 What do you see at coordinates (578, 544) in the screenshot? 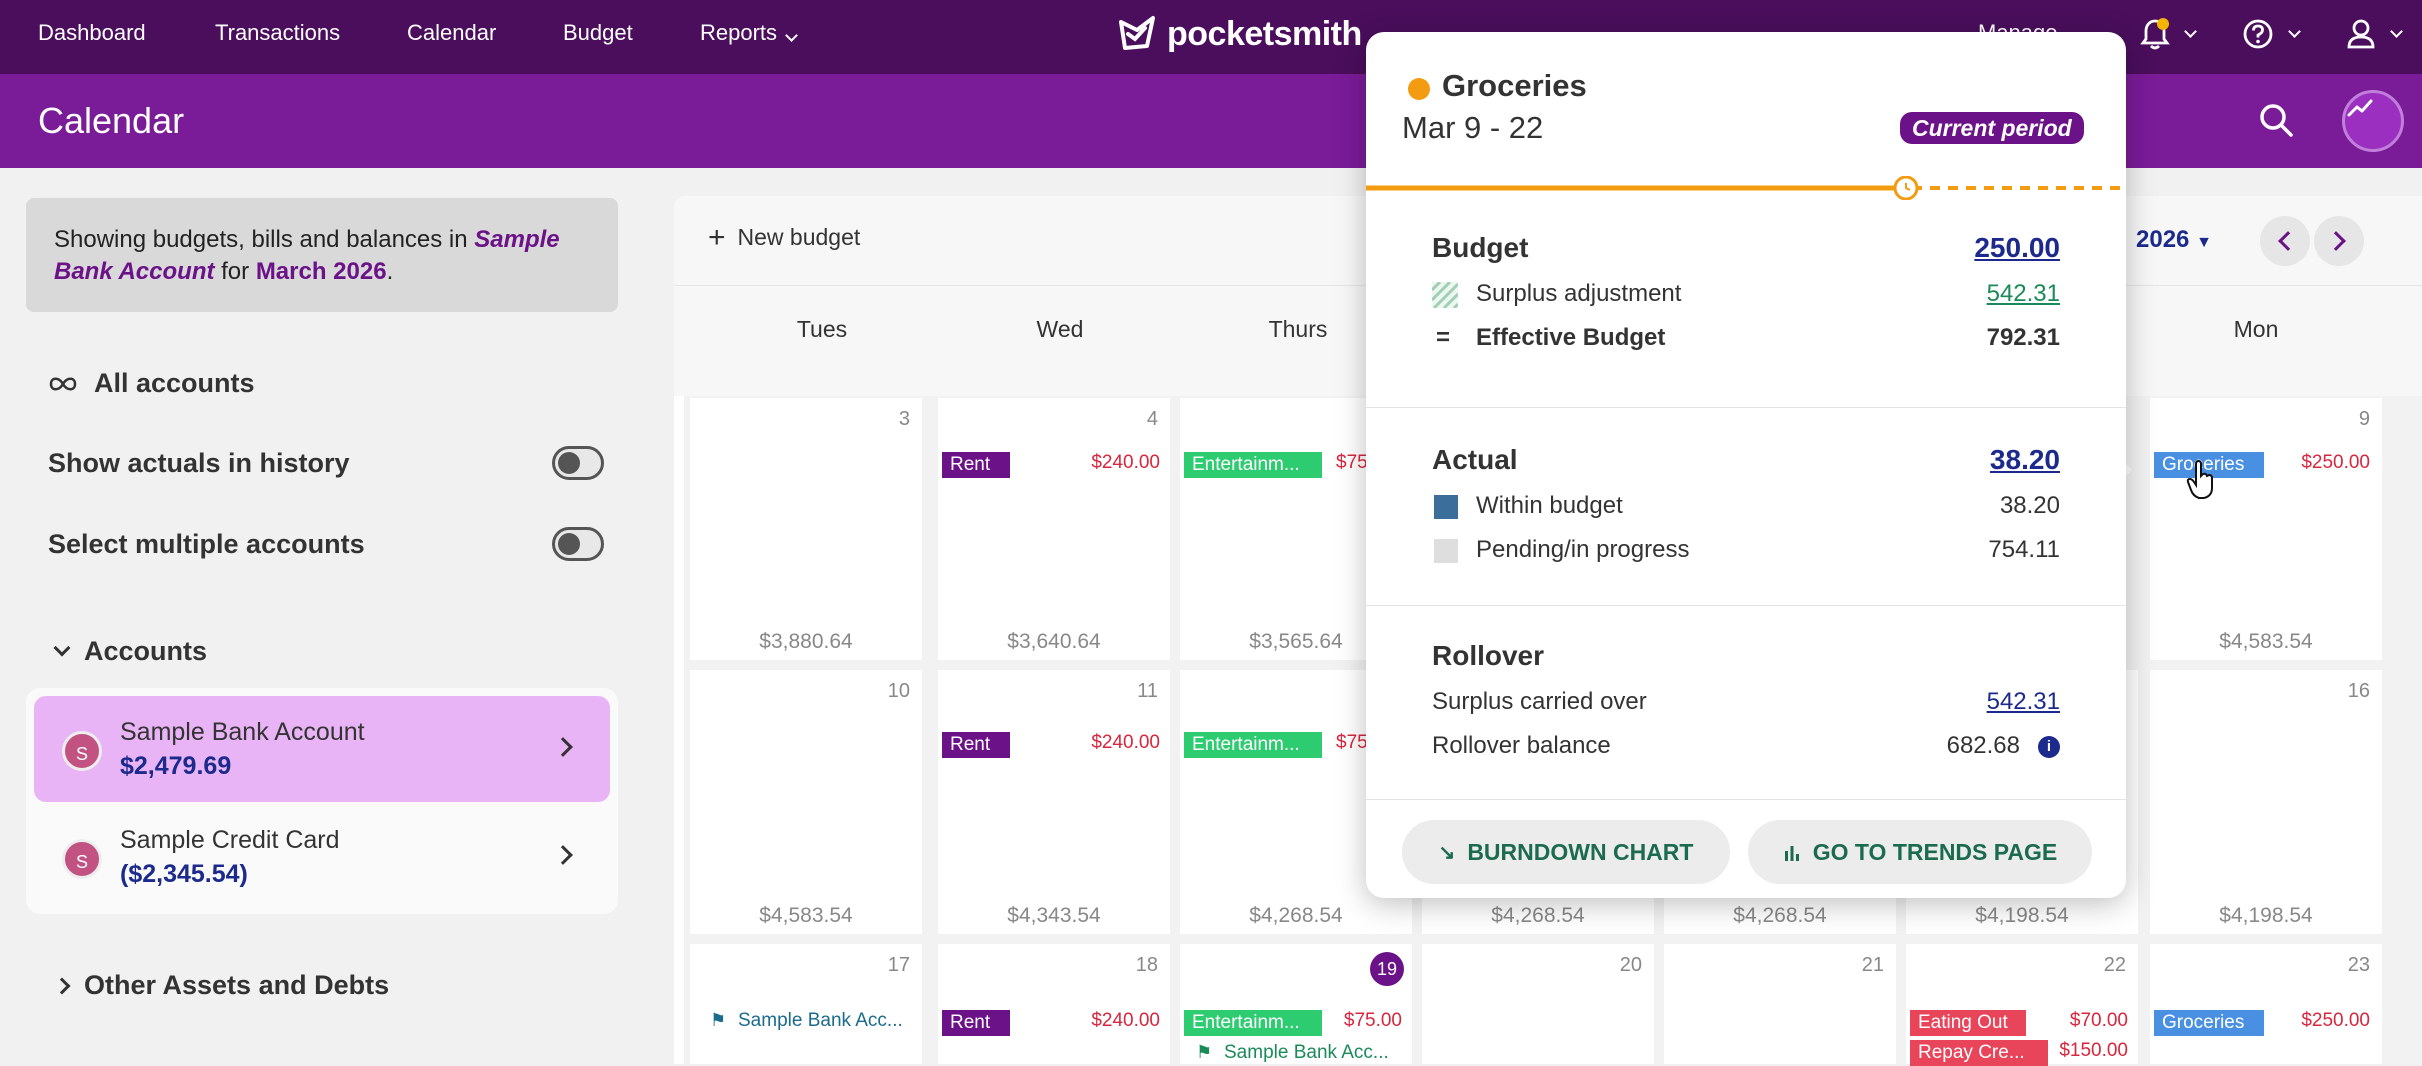
I see `select-multiple-toggle` at bounding box center [578, 544].